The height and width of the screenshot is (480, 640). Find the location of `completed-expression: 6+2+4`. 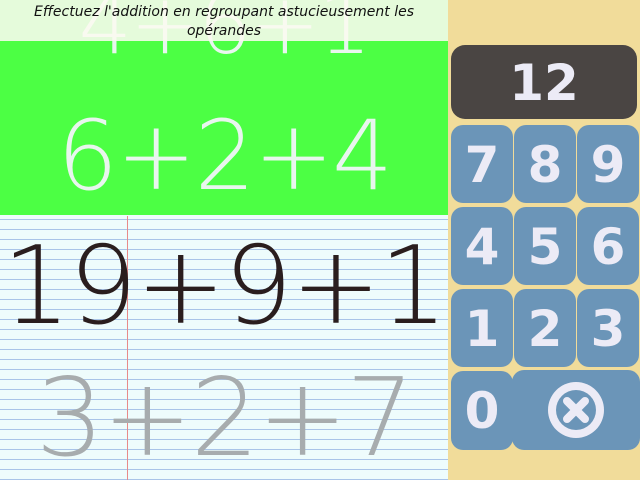

completed-expression: 6+2+4 is located at coordinates (224, 156).